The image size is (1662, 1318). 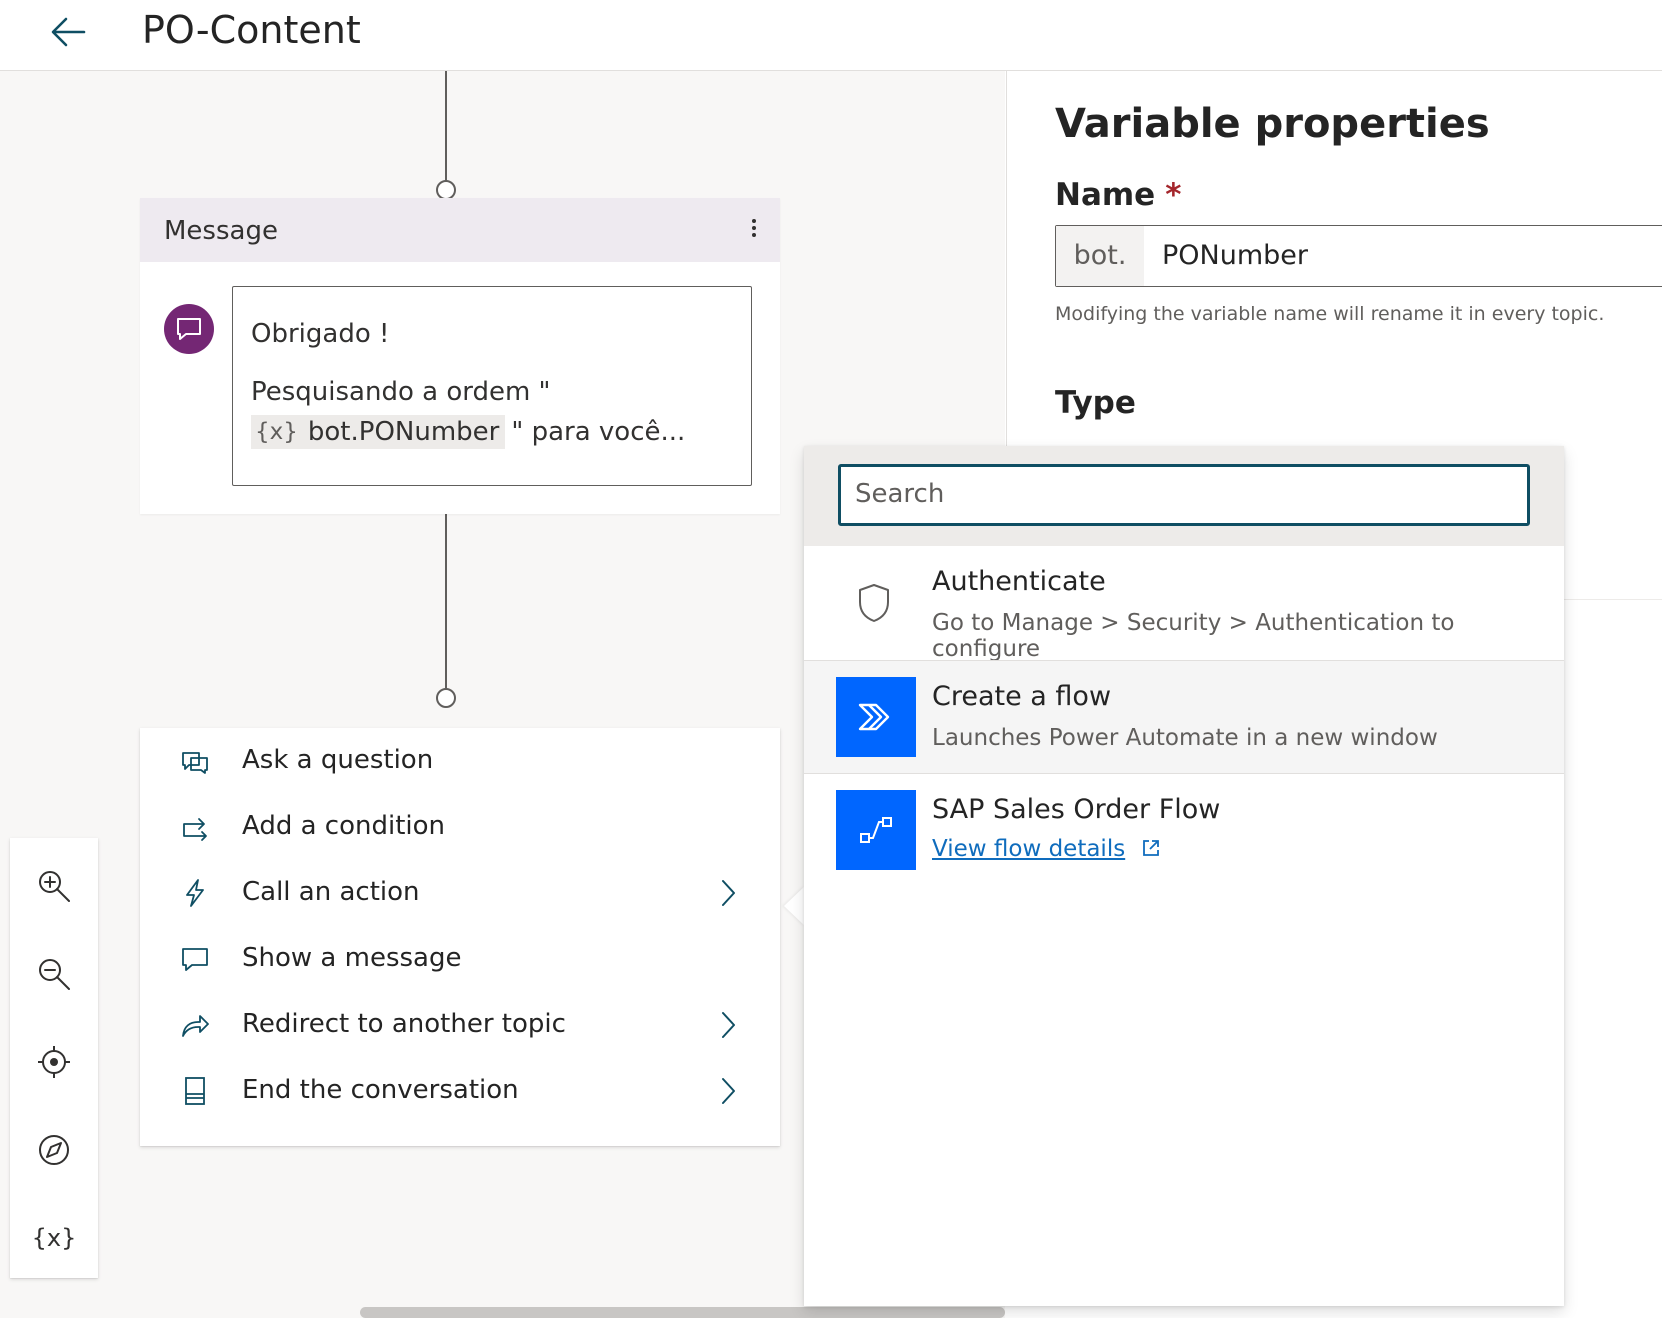 What do you see at coordinates (682, 1312) in the screenshot?
I see `horizontal-scrollbar` at bounding box center [682, 1312].